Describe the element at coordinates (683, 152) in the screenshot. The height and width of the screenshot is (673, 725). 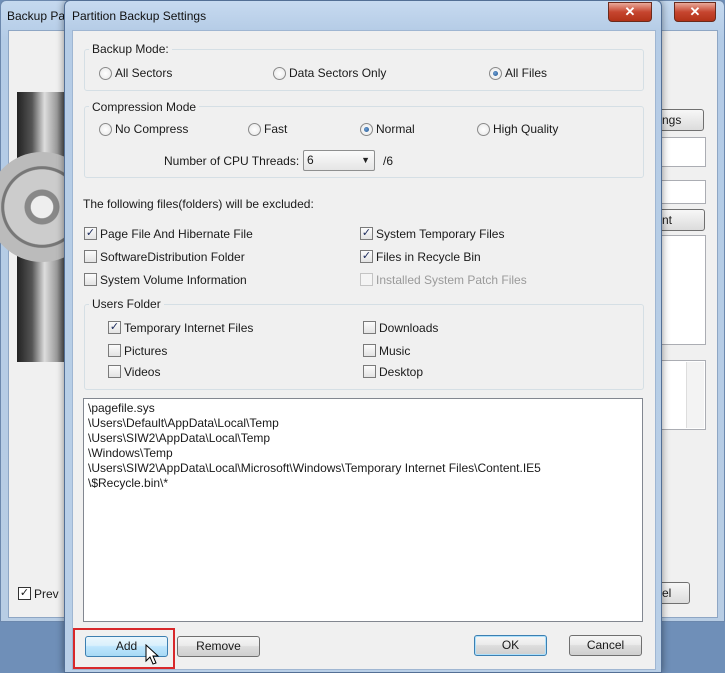
I see `background-panel` at that location.